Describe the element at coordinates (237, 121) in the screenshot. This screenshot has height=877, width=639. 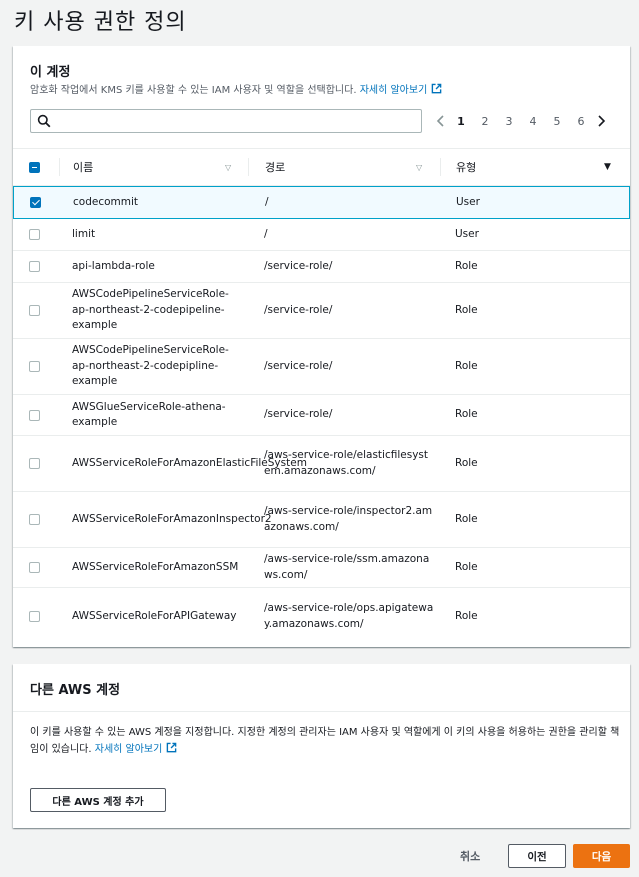
I see `search-input` at that location.